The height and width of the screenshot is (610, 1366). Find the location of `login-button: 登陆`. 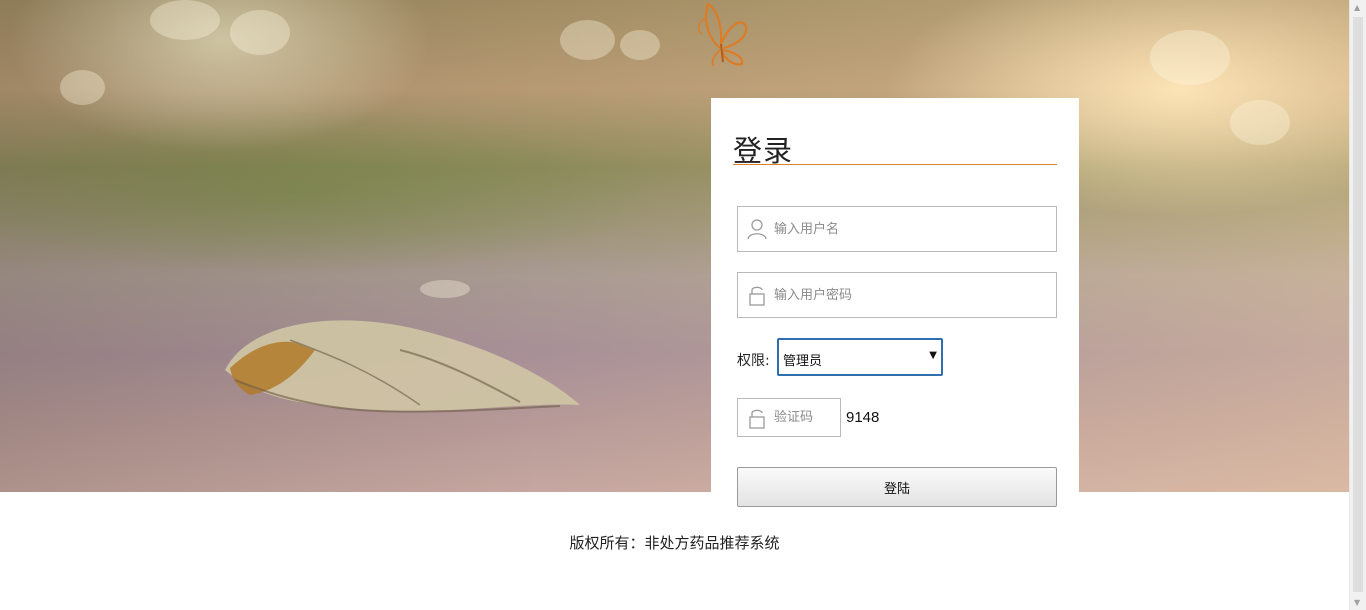

login-button: 登陆 is located at coordinates (897, 487).